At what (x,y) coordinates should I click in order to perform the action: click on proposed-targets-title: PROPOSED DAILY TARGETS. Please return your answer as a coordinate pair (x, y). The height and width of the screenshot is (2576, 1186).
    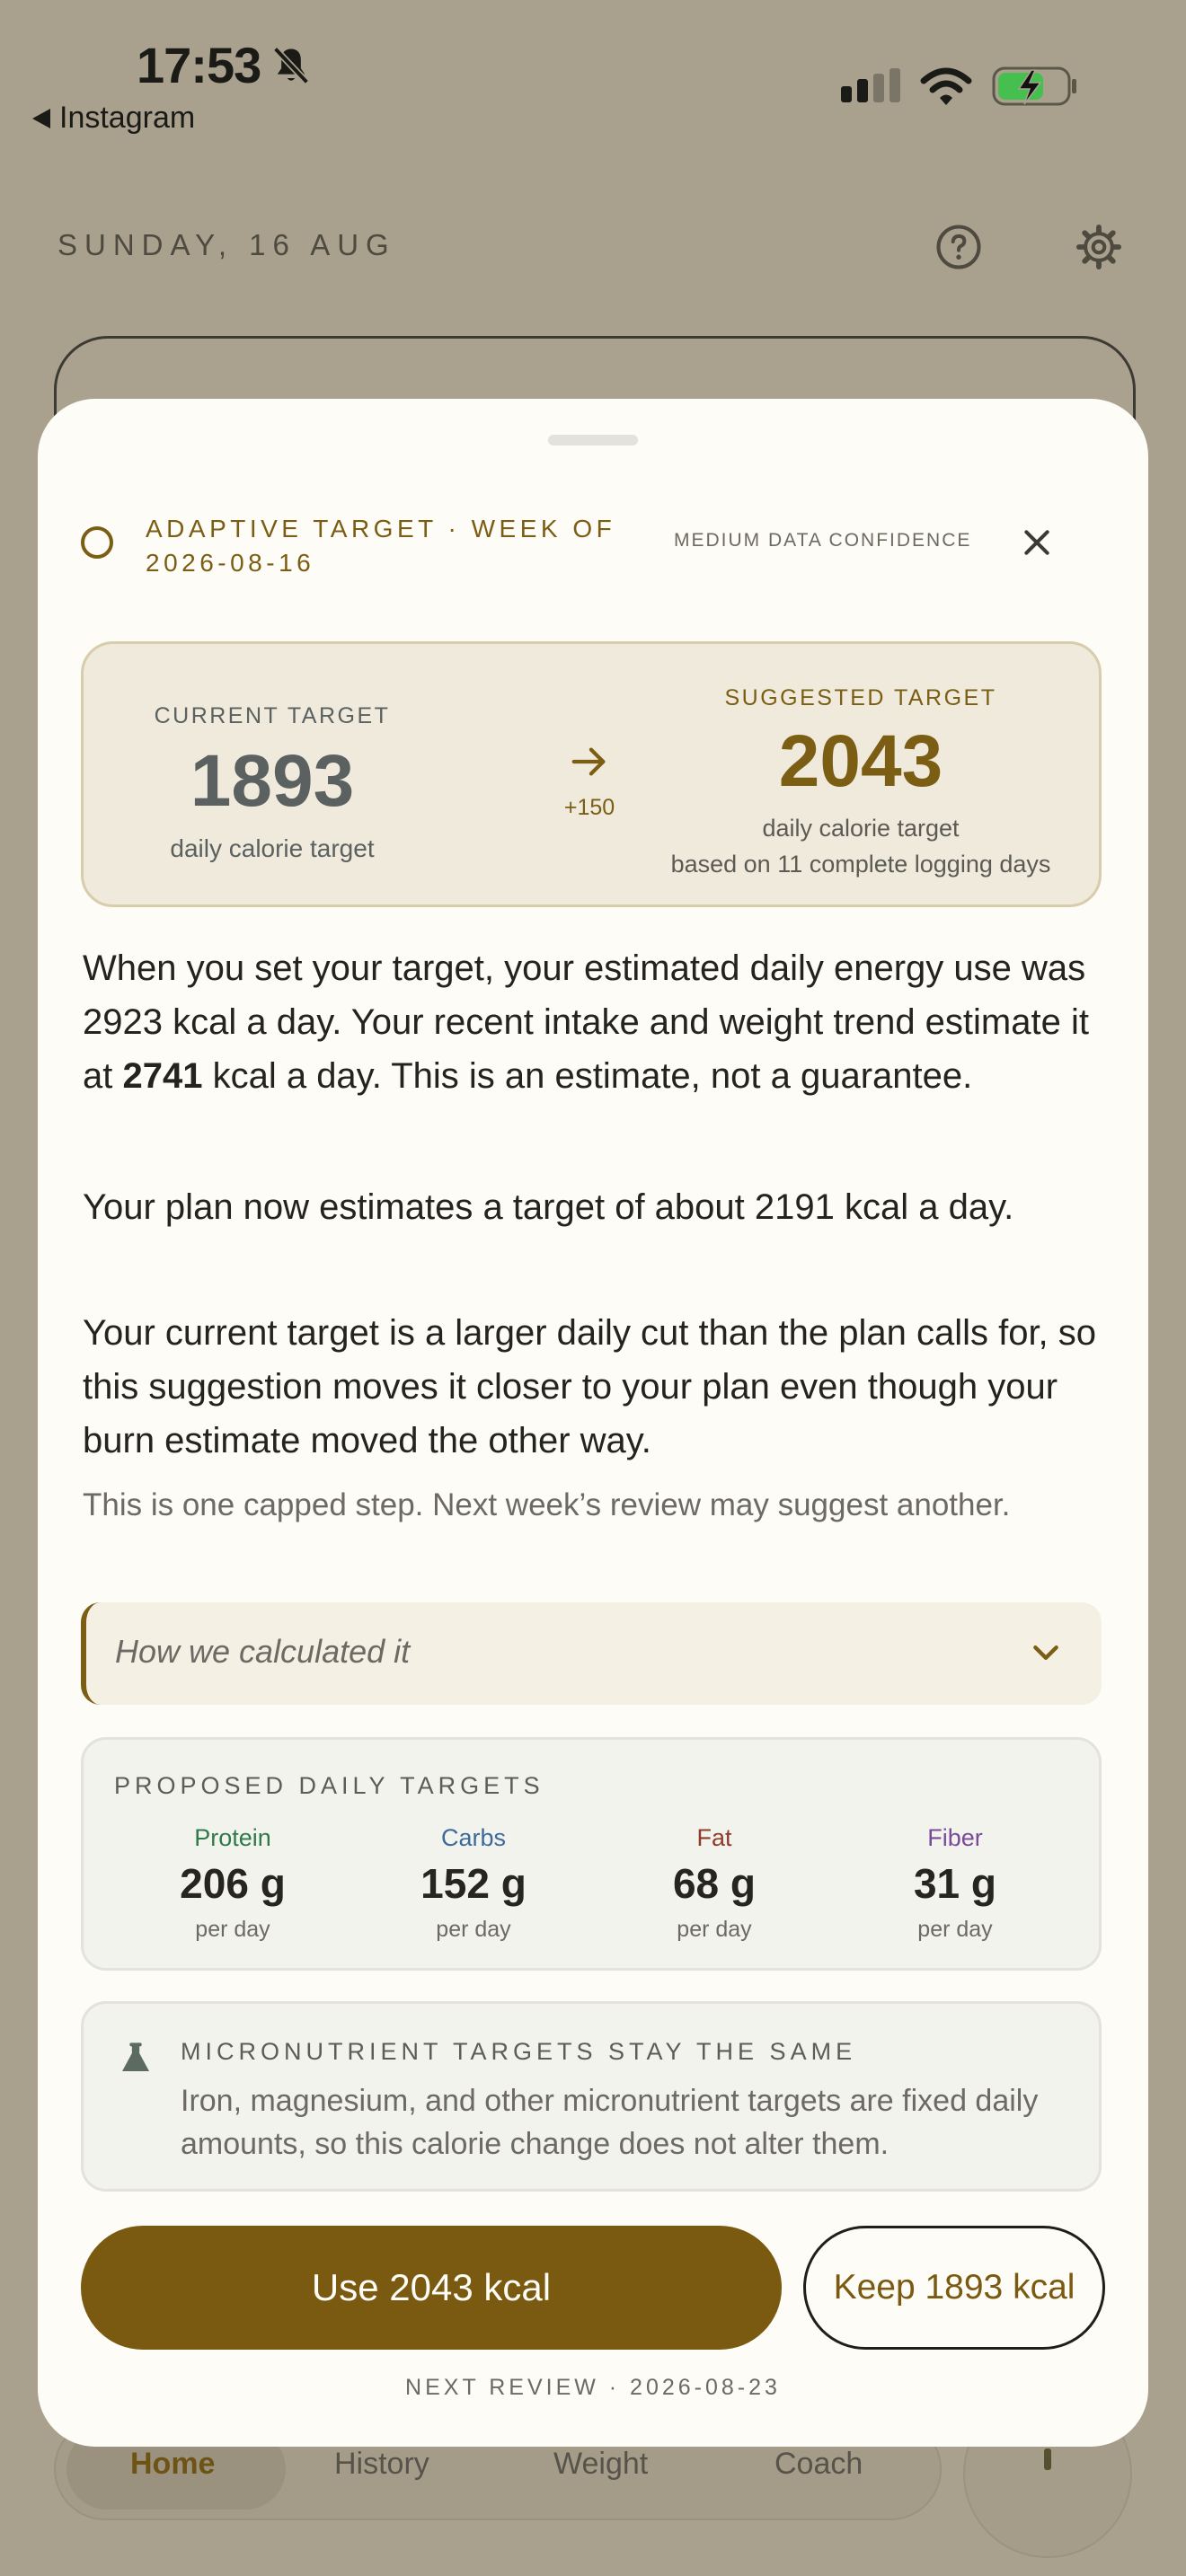
    Looking at the image, I should click on (329, 1785).